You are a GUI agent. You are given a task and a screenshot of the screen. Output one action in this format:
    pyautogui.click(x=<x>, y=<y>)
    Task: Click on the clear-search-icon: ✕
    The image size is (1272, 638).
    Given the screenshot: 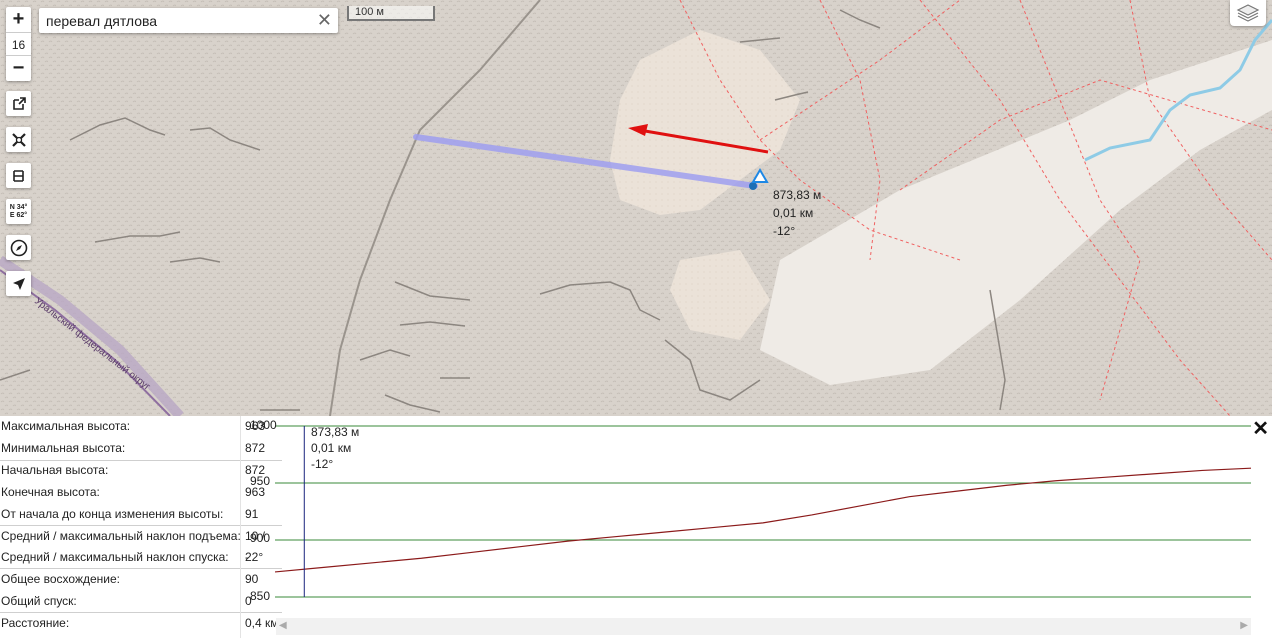 What is the action you would take?
    pyautogui.click(x=324, y=20)
    